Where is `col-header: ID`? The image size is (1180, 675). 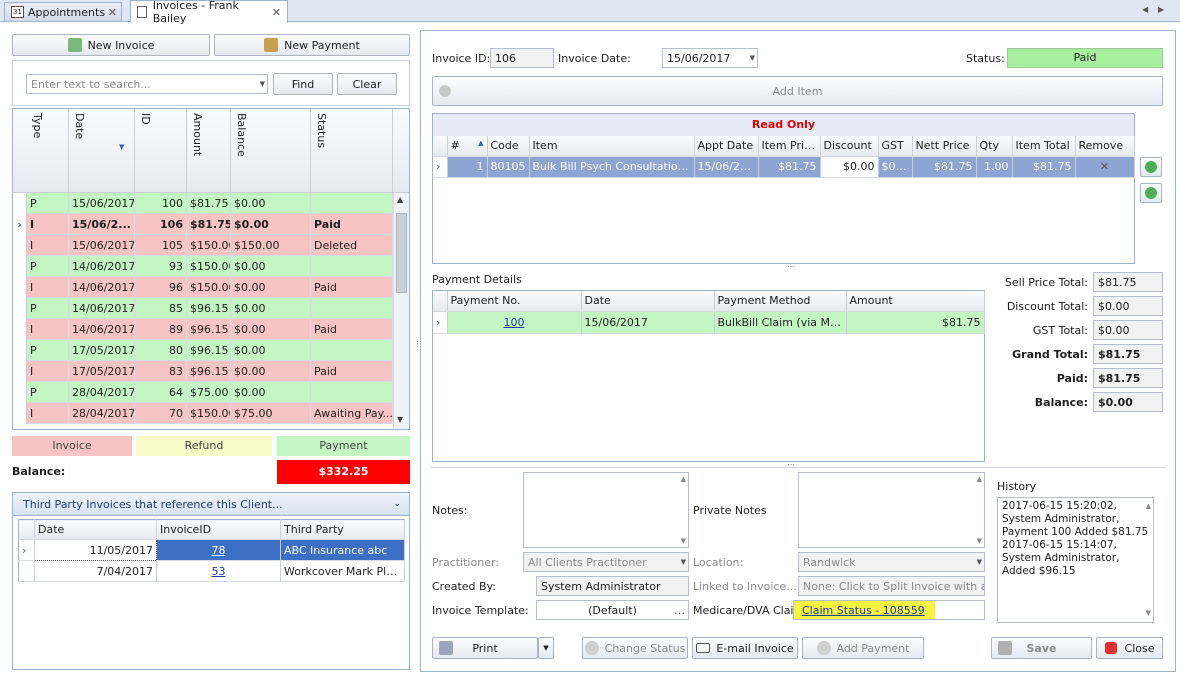
col-header: ID is located at coordinates (161, 151).